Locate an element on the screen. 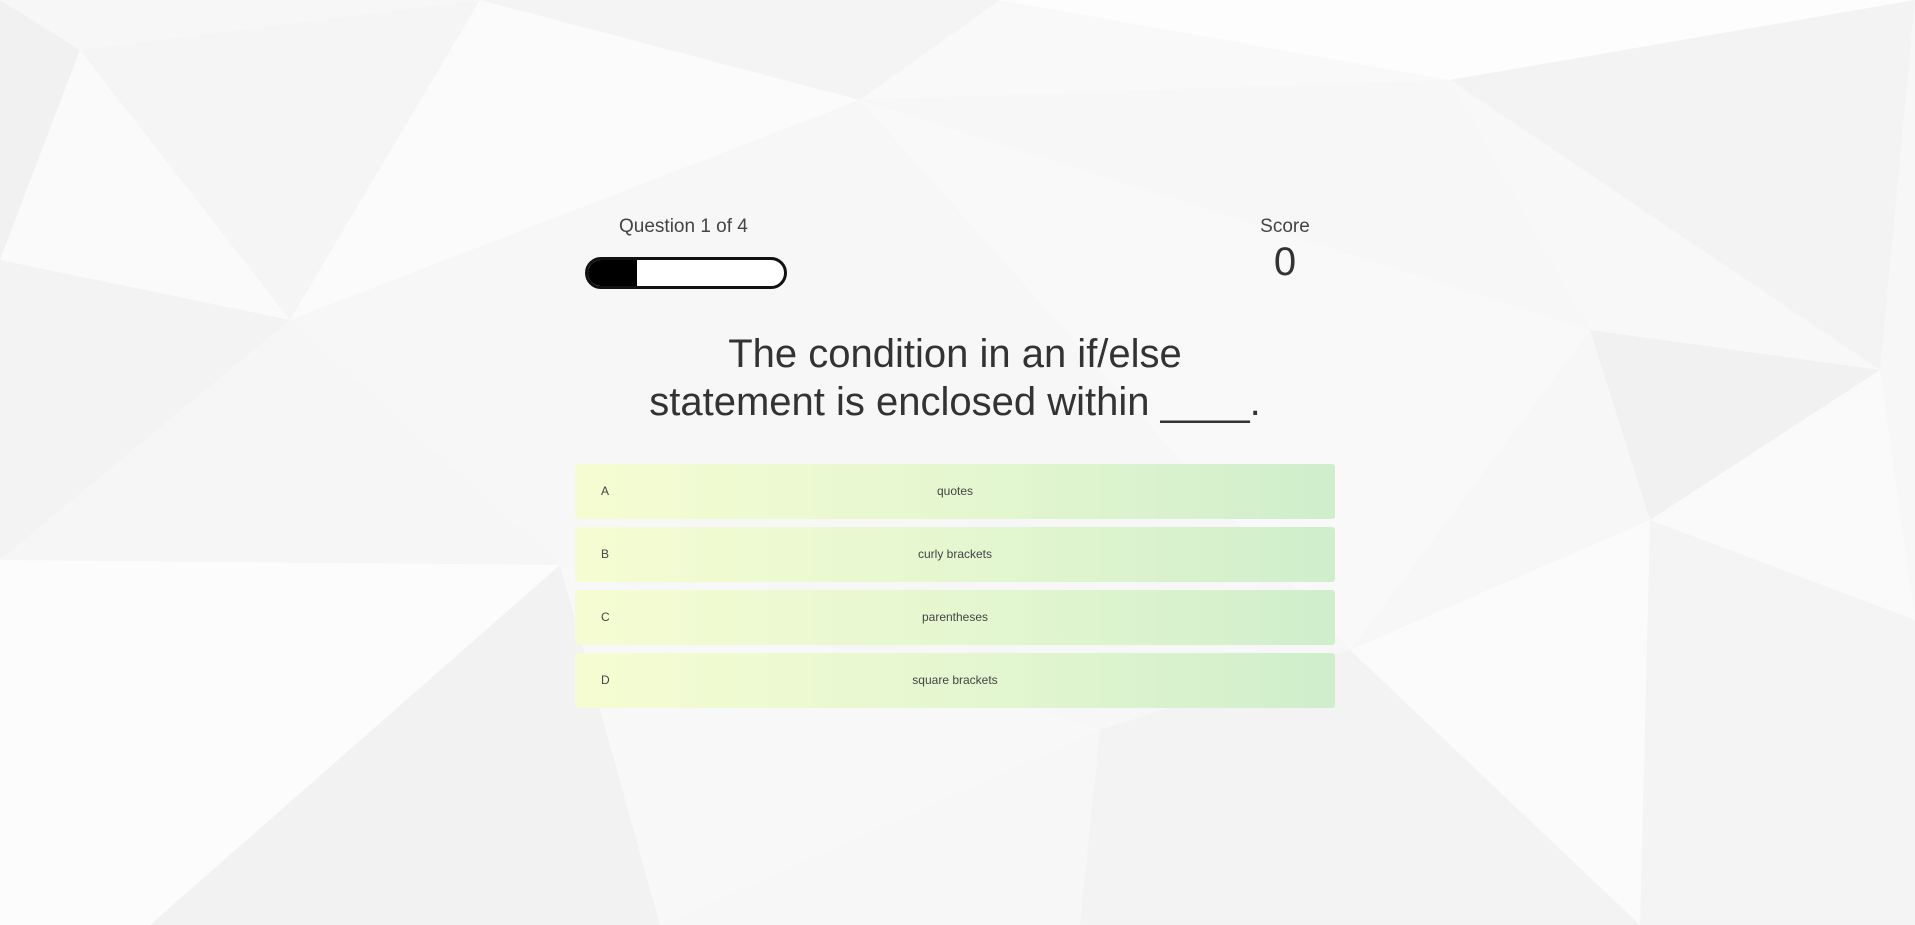 The height and width of the screenshot is (925, 1915). score-label: Score is located at coordinates (1285, 226).